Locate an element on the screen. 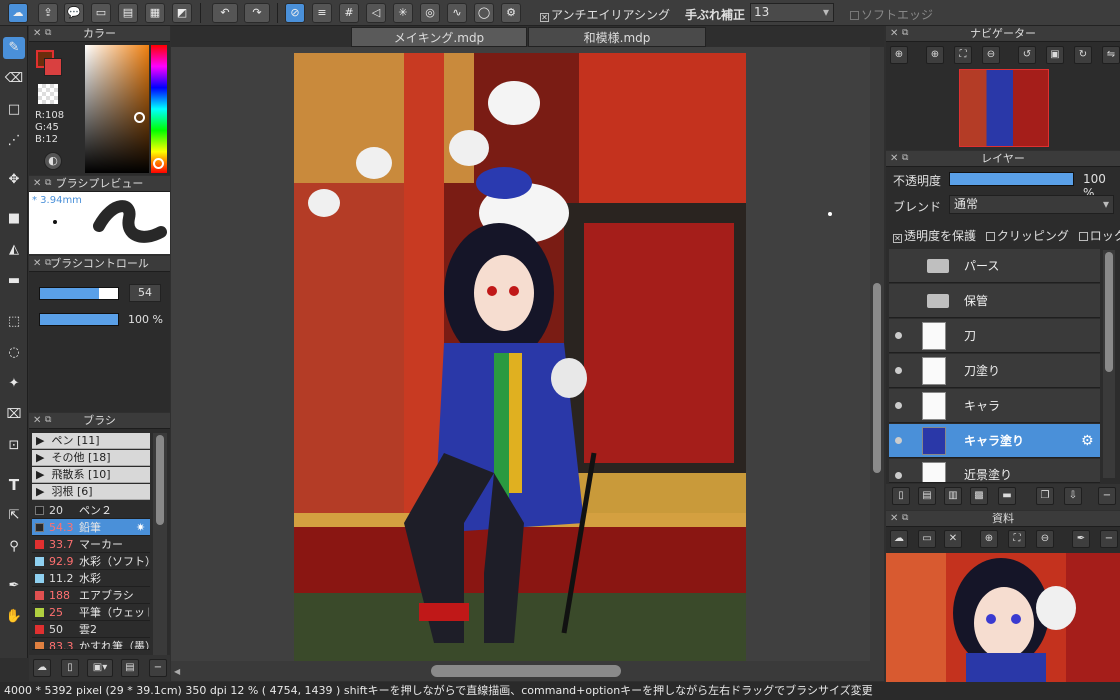 The image size is (1120, 700). select-eraser-tool-icon: ⊡ is located at coordinates (14, 446).